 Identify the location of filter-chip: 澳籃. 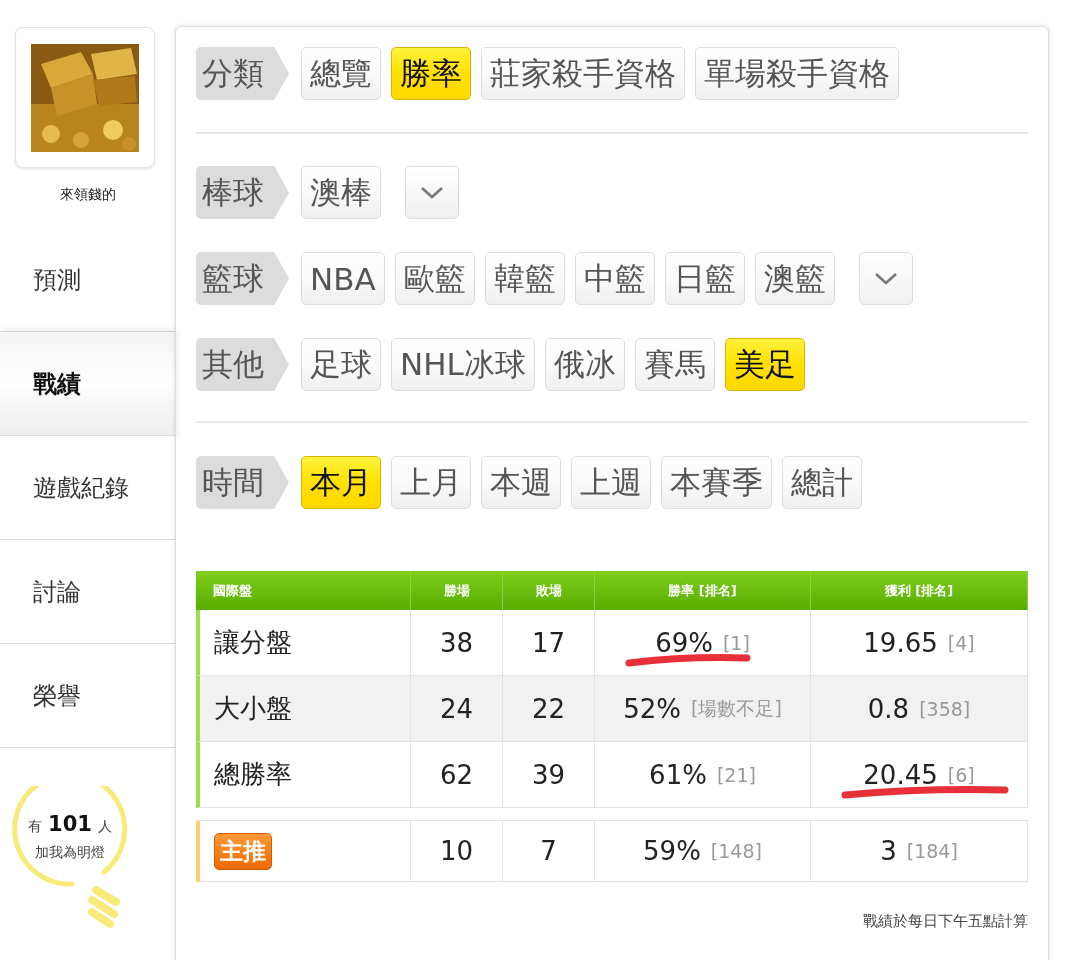
(794, 278).